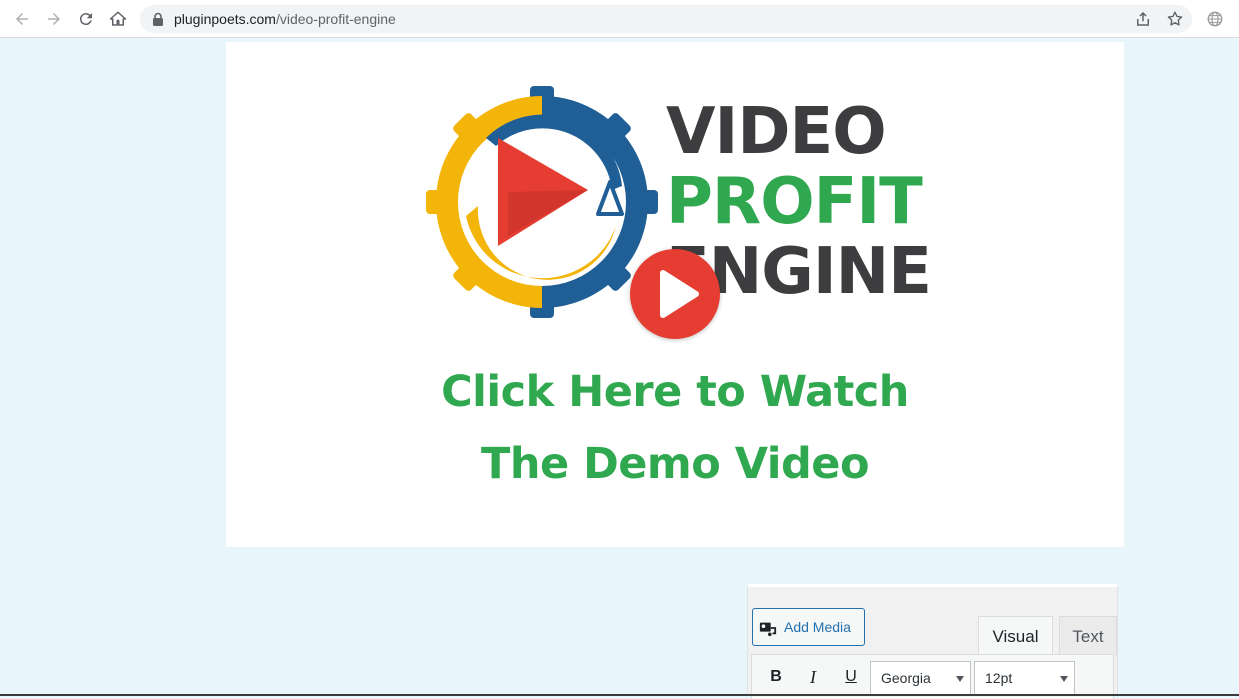 This screenshot has width=1239, height=699. What do you see at coordinates (335, 19) in the screenshot?
I see `url-path: /video-profit-engine` at bounding box center [335, 19].